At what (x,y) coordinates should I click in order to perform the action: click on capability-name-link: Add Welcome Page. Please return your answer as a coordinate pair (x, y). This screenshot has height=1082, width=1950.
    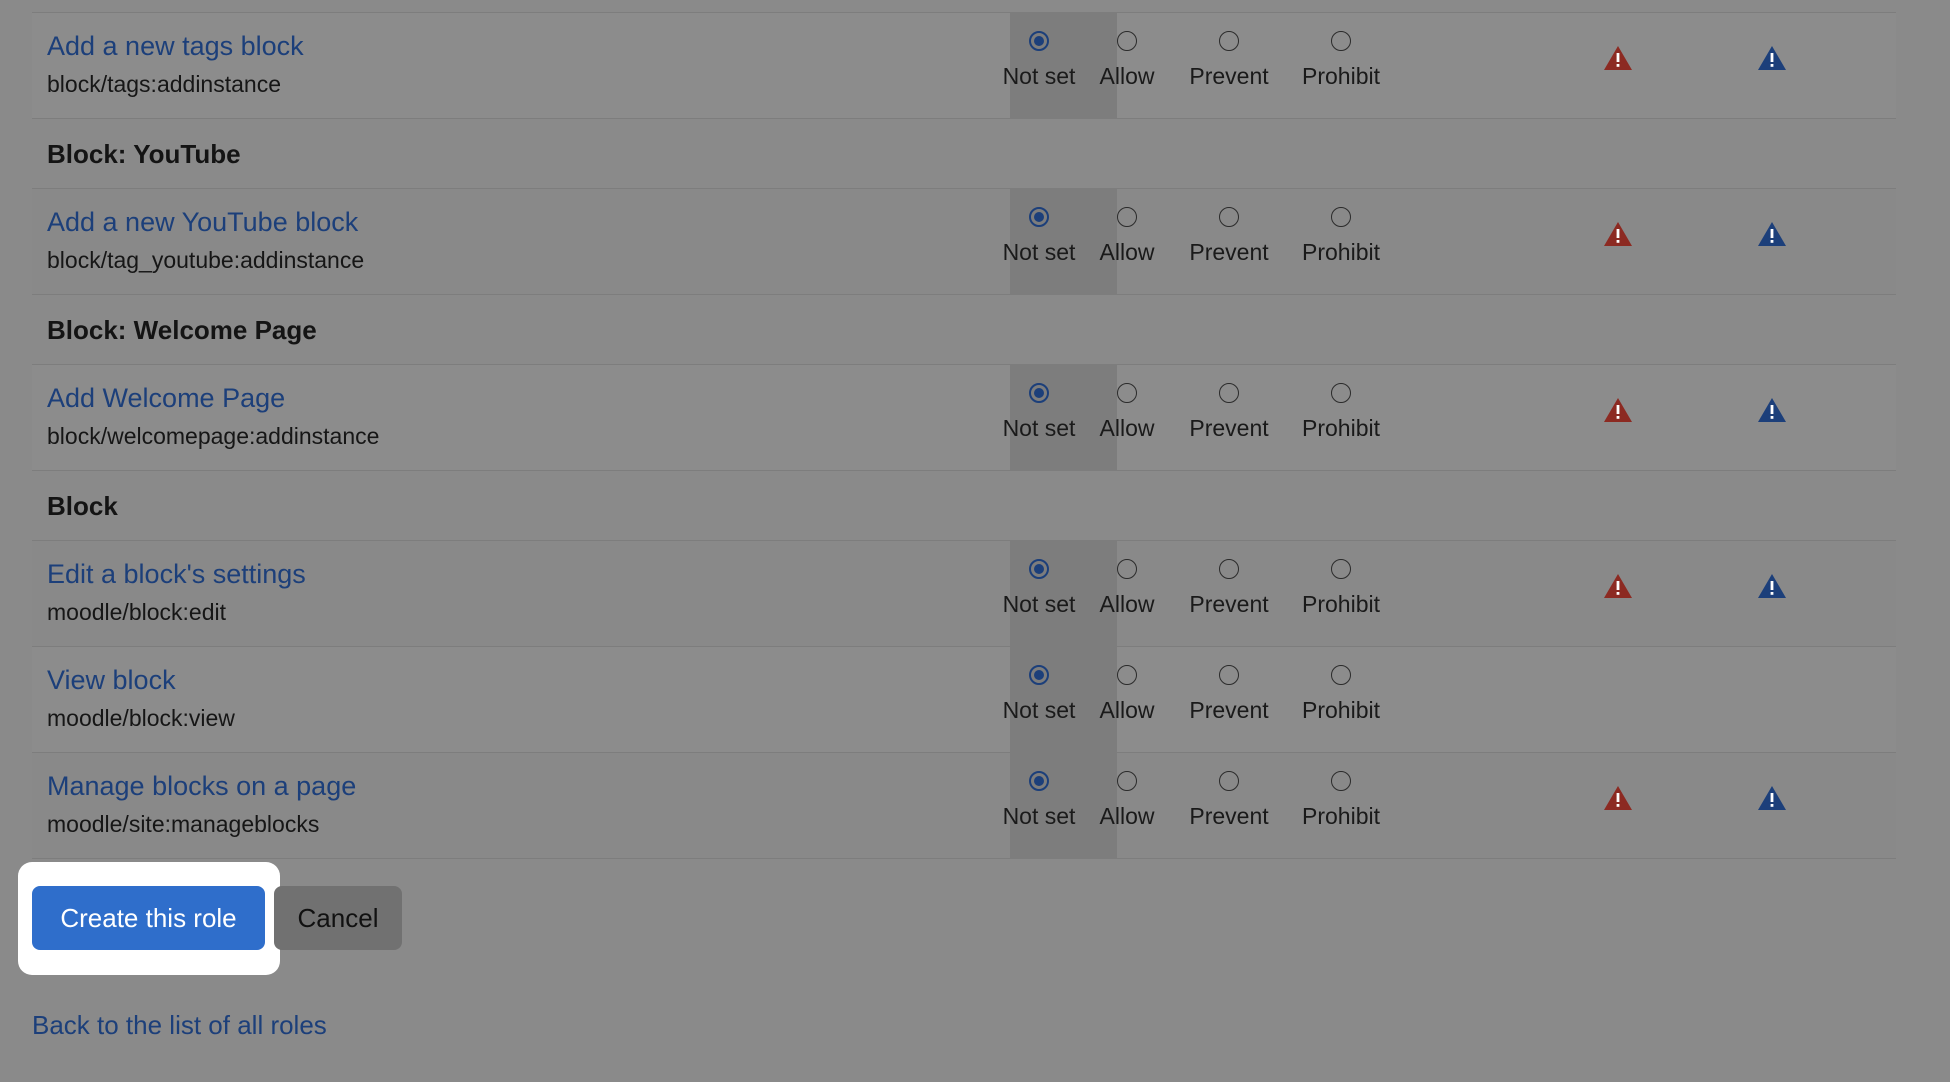
    Looking at the image, I should click on (166, 398).